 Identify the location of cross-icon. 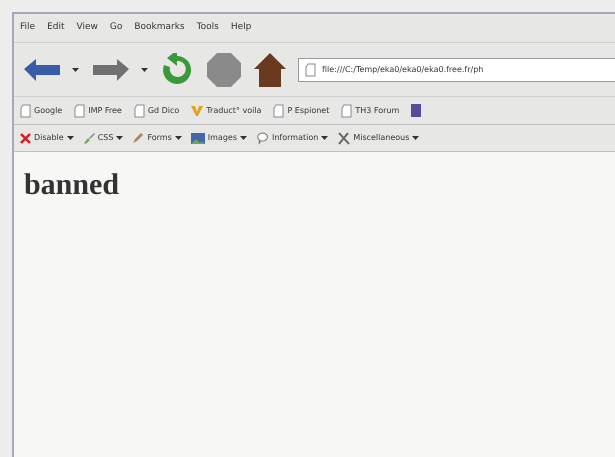
(25, 138).